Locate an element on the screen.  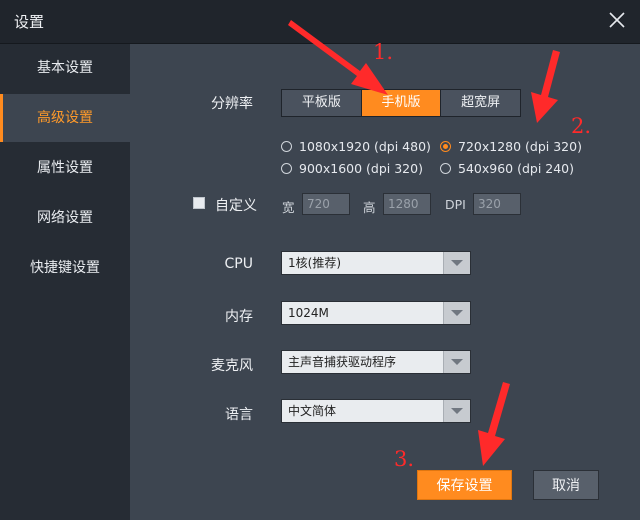
sidebar-item-shortcuts: 快捷键设置 is located at coordinates (65, 268).